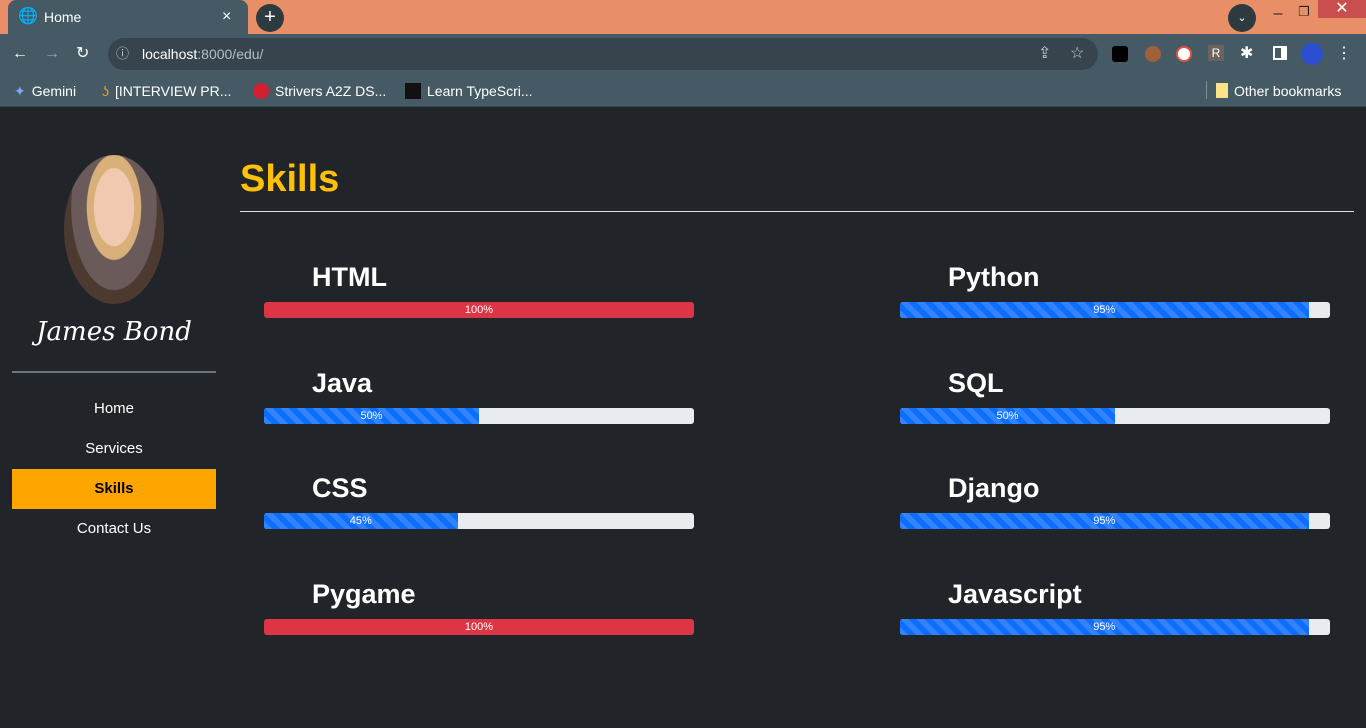 This screenshot has width=1366, height=728. Describe the element at coordinates (128, 17) in the screenshot. I see `tab-home: 🌐 Home ×` at that location.